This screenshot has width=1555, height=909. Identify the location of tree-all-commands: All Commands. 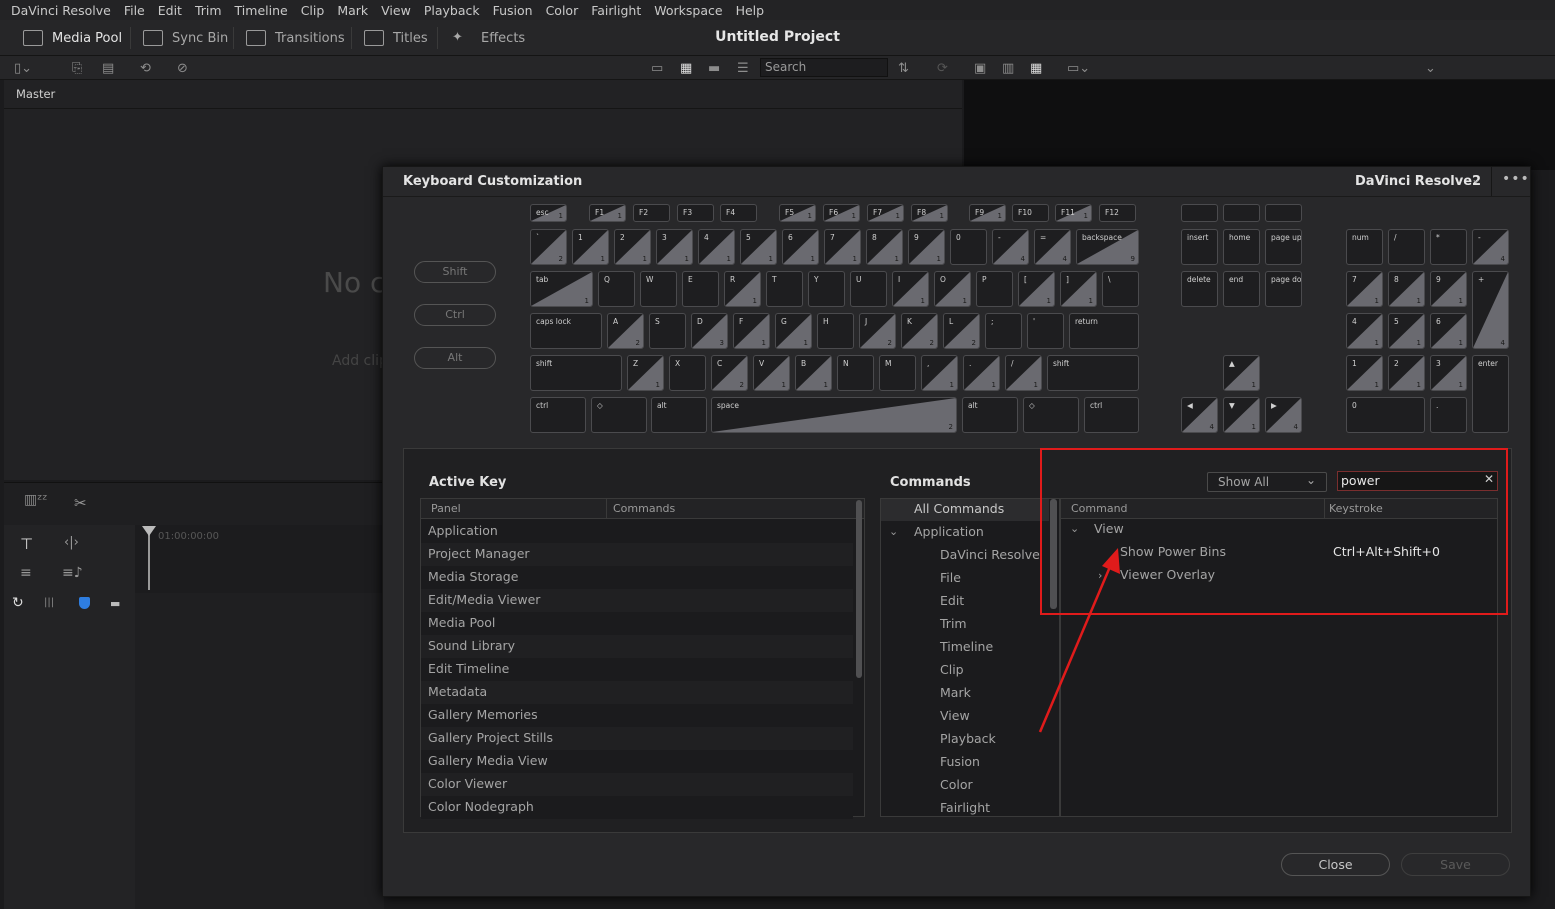
(959, 512).